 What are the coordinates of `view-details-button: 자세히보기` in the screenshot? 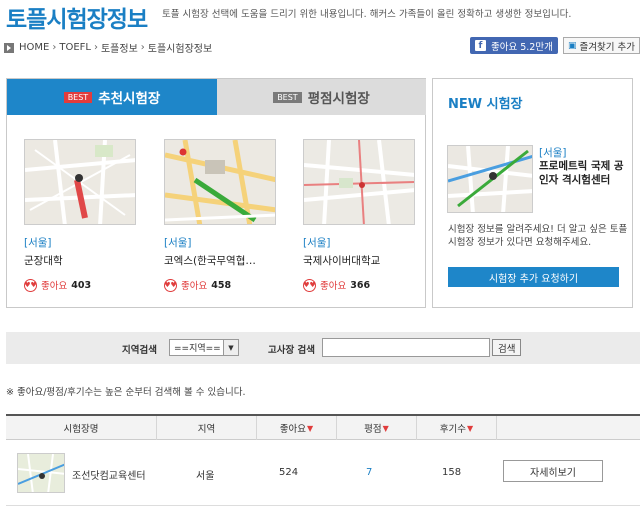 It's located at (553, 471).